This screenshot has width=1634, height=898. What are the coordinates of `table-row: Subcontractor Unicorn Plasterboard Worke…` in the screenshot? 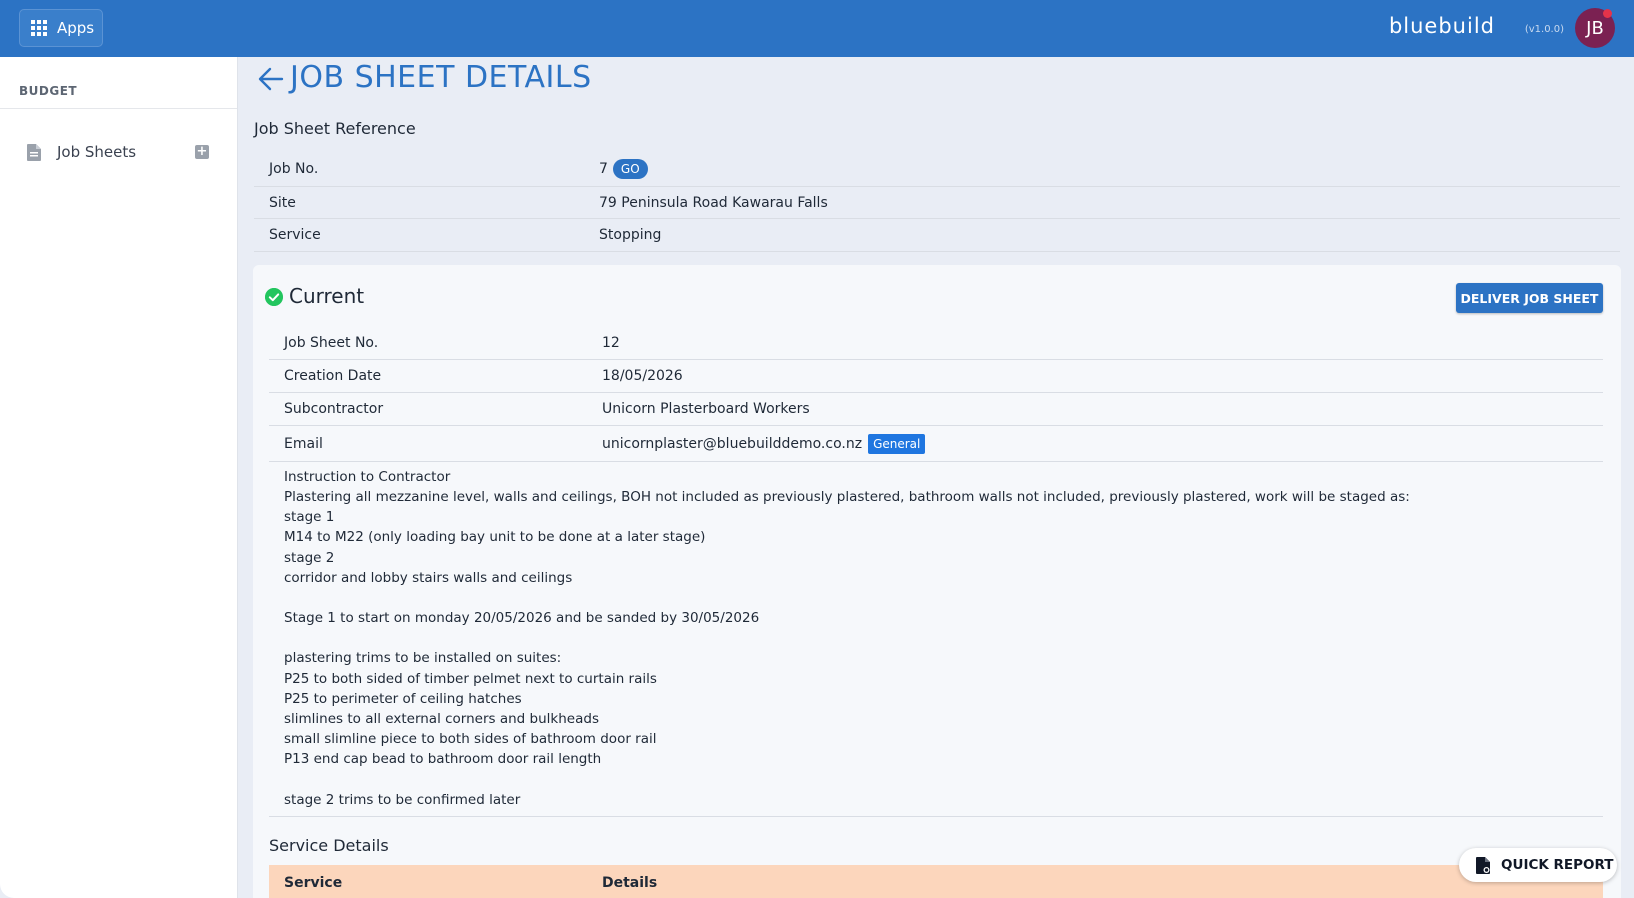 It's located at (936, 409).